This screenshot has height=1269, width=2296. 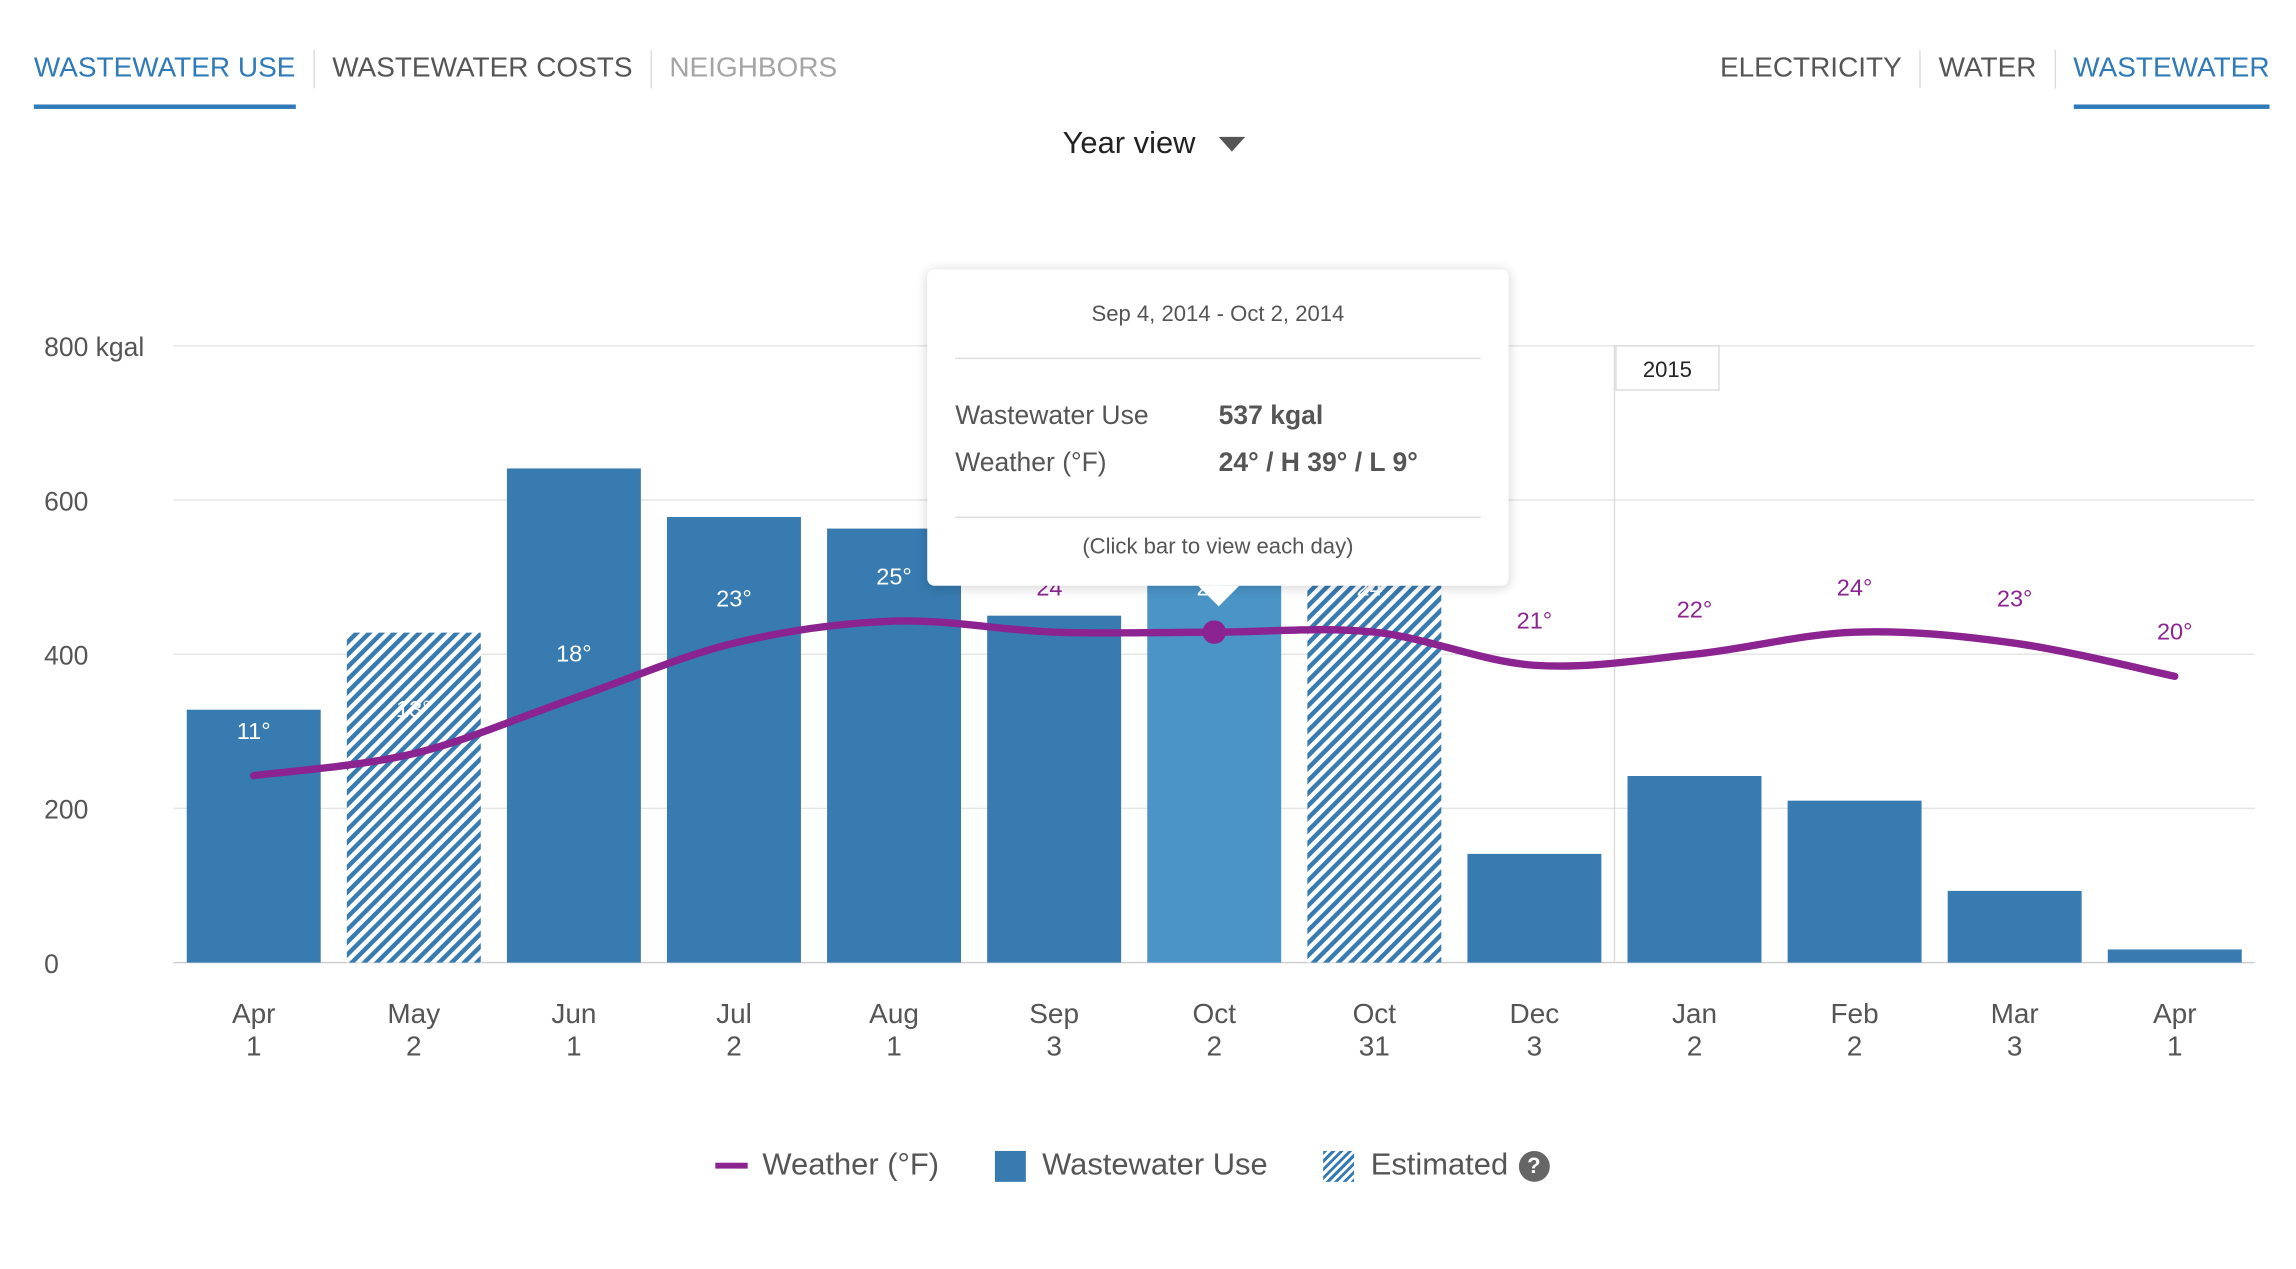 What do you see at coordinates (1054, 1013) in the screenshot?
I see `x-tick-month: Sep` at bounding box center [1054, 1013].